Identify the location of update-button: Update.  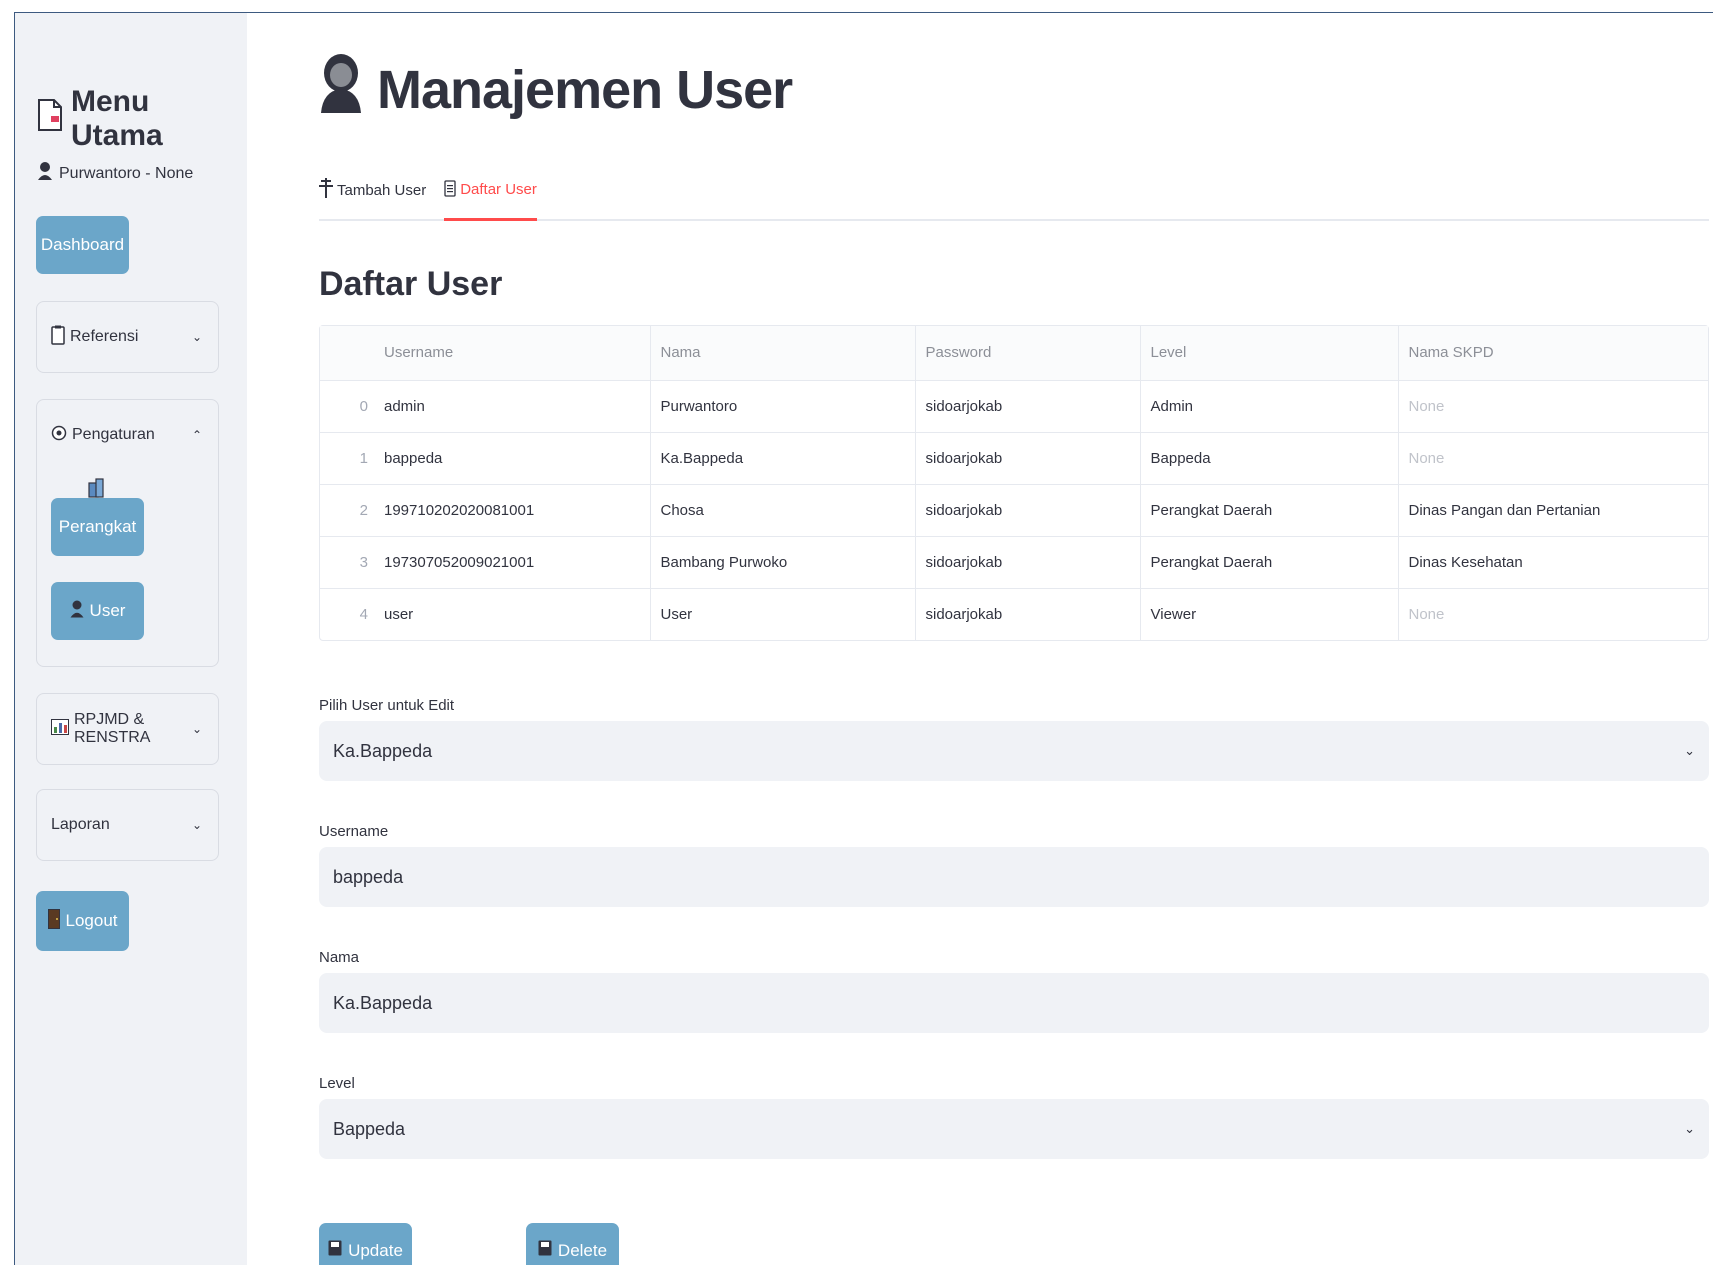
(365, 1244).